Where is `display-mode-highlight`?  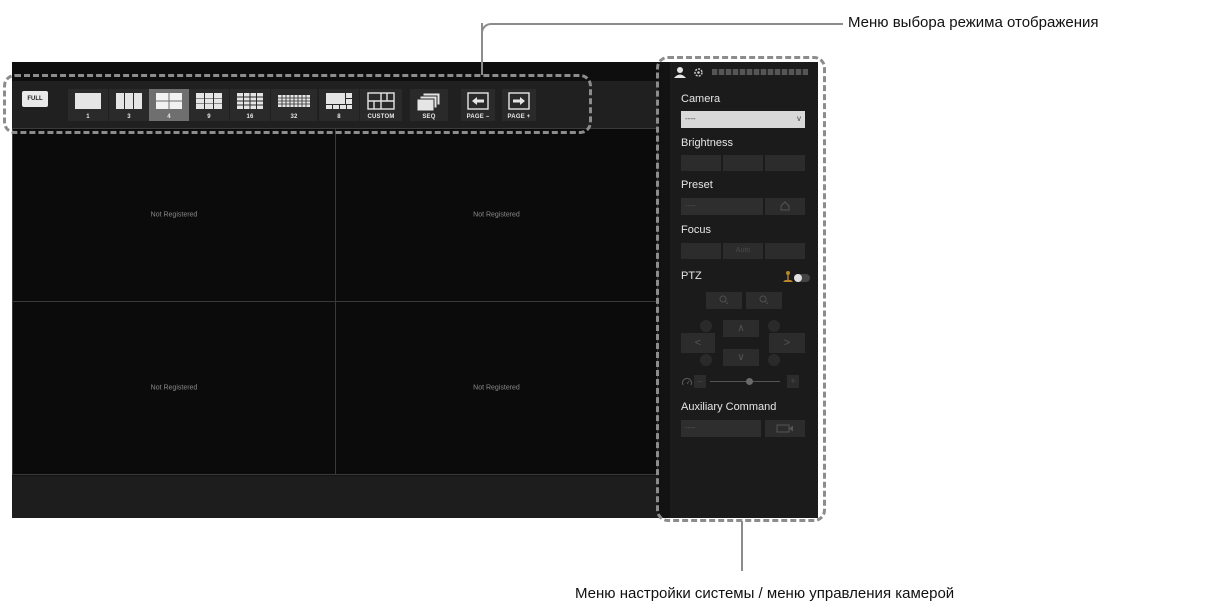
display-mode-highlight is located at coordinates (297, 104).